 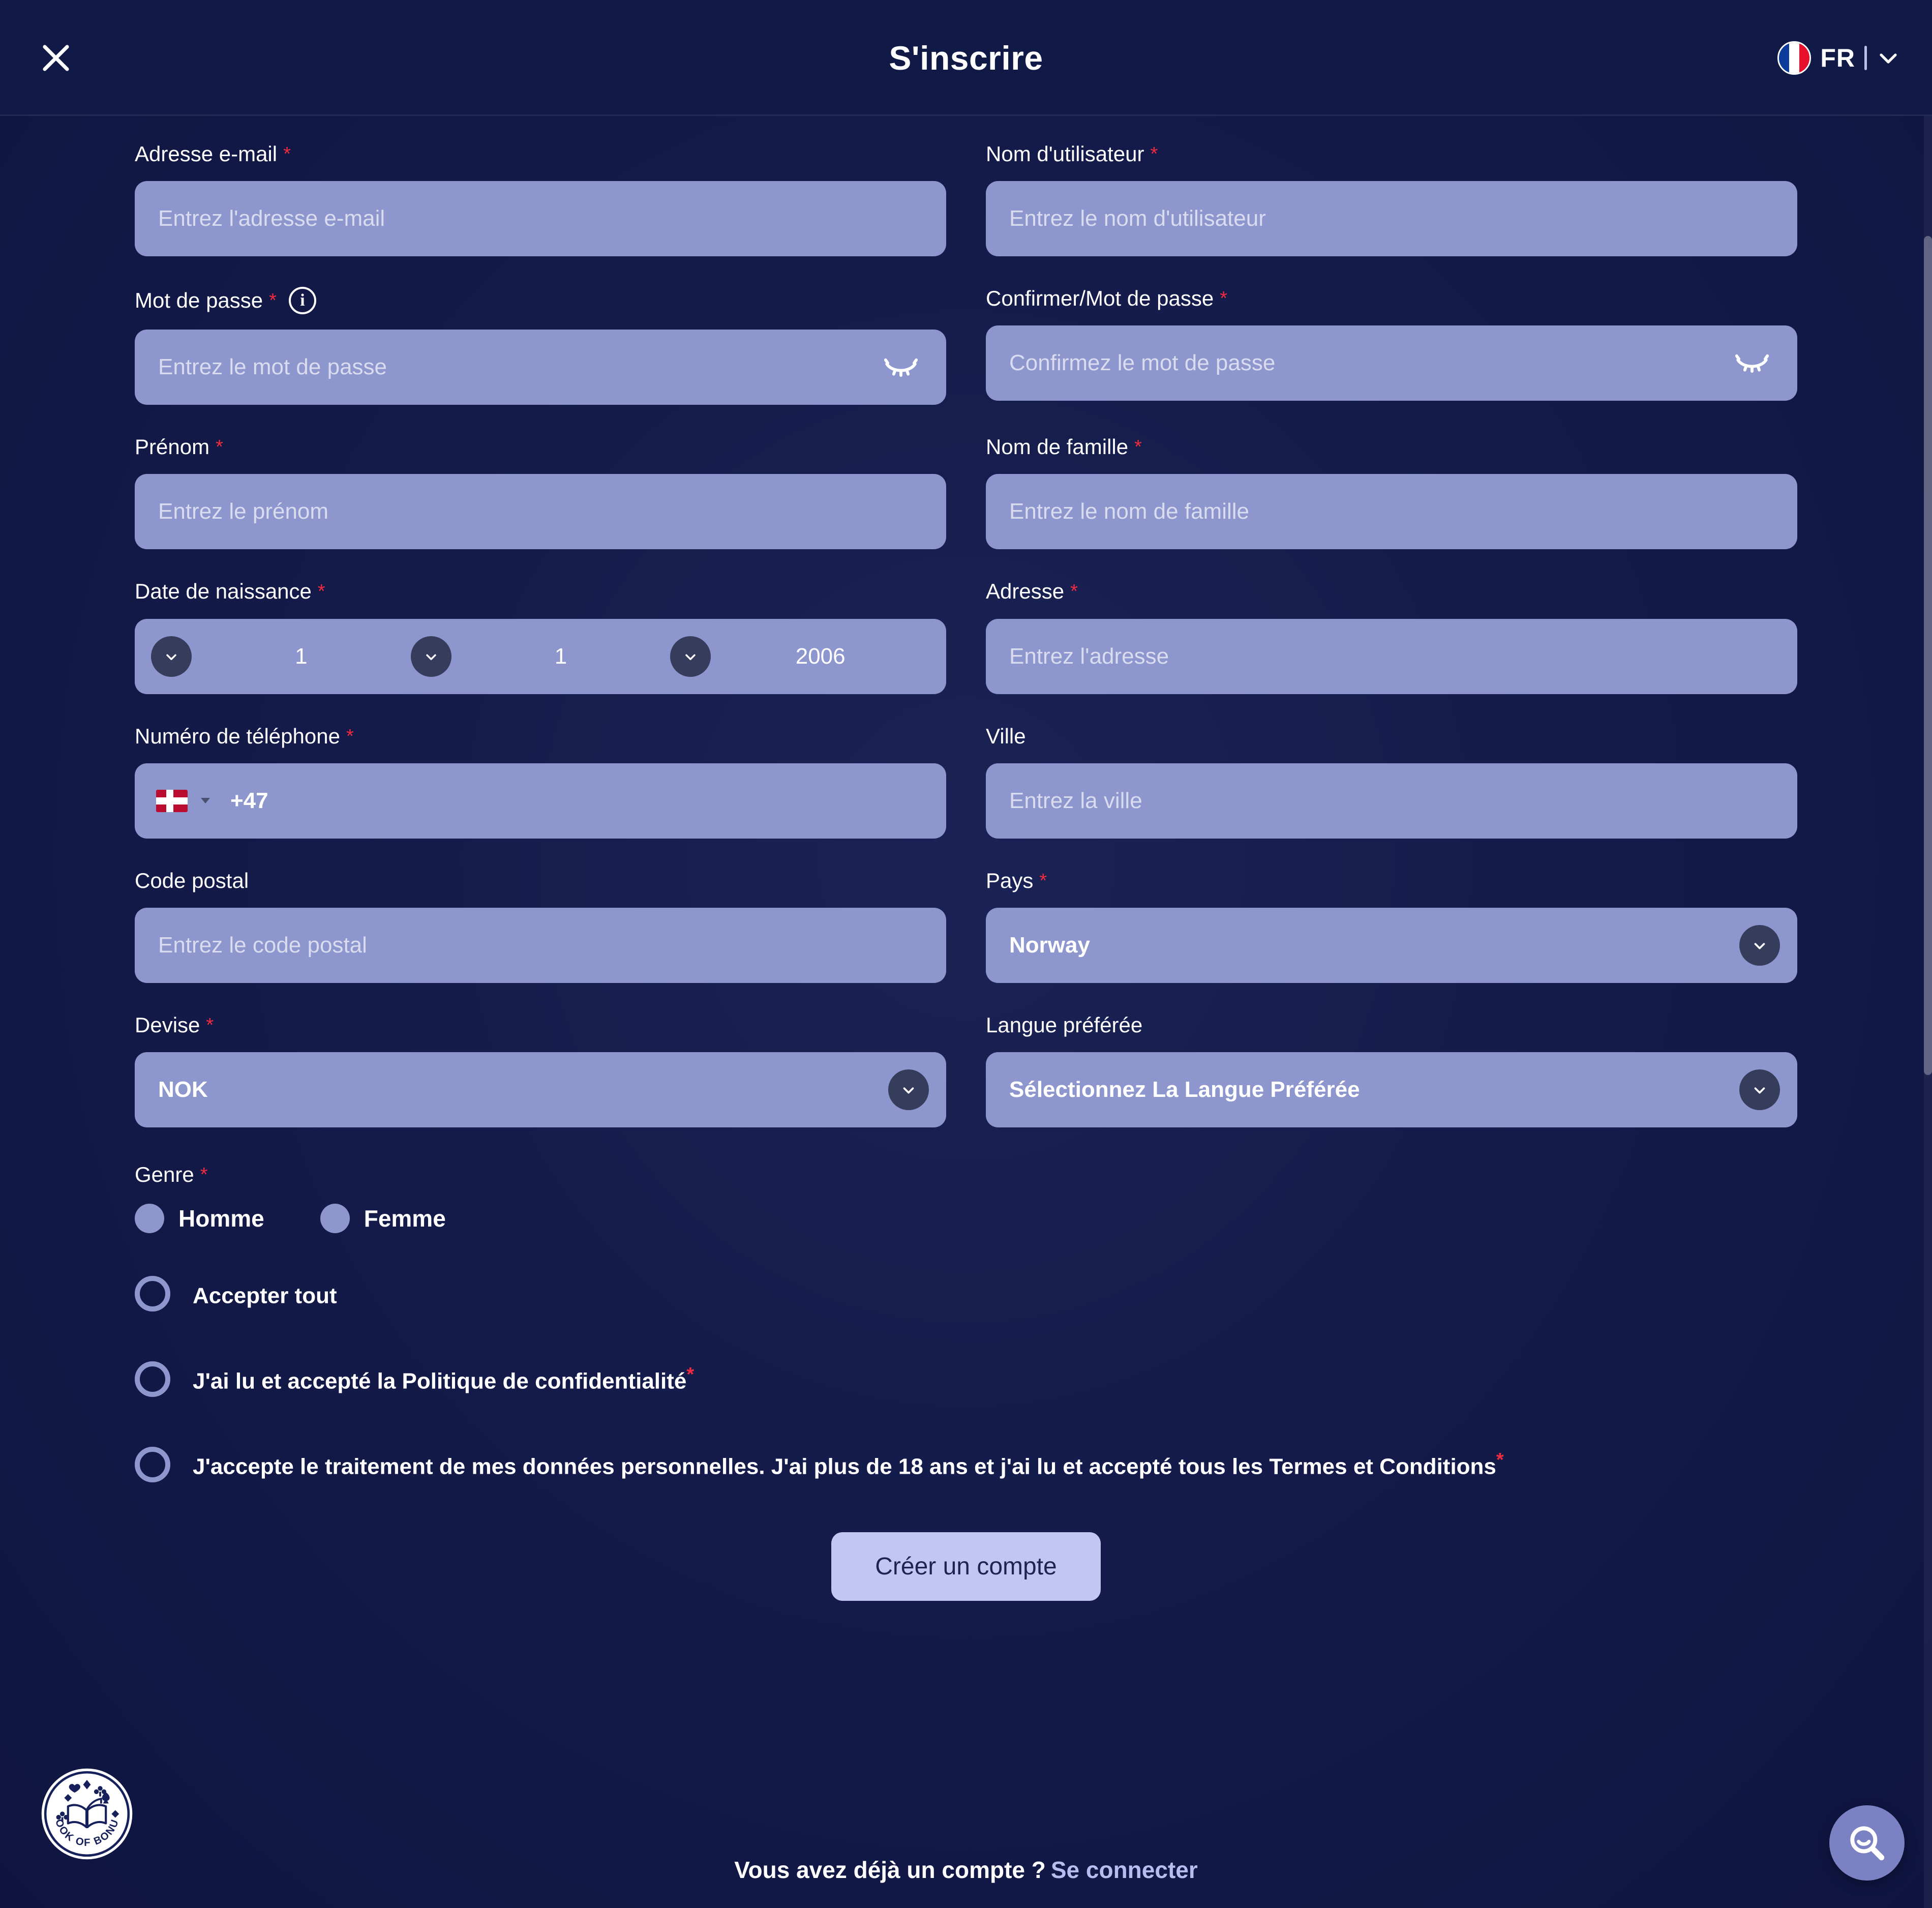 What do you see at coordinates (1392, 299) in the screenshot?
I see `confirm-password-label: Confirmer/Mot de passe *` at bounding box center [1392, 299].